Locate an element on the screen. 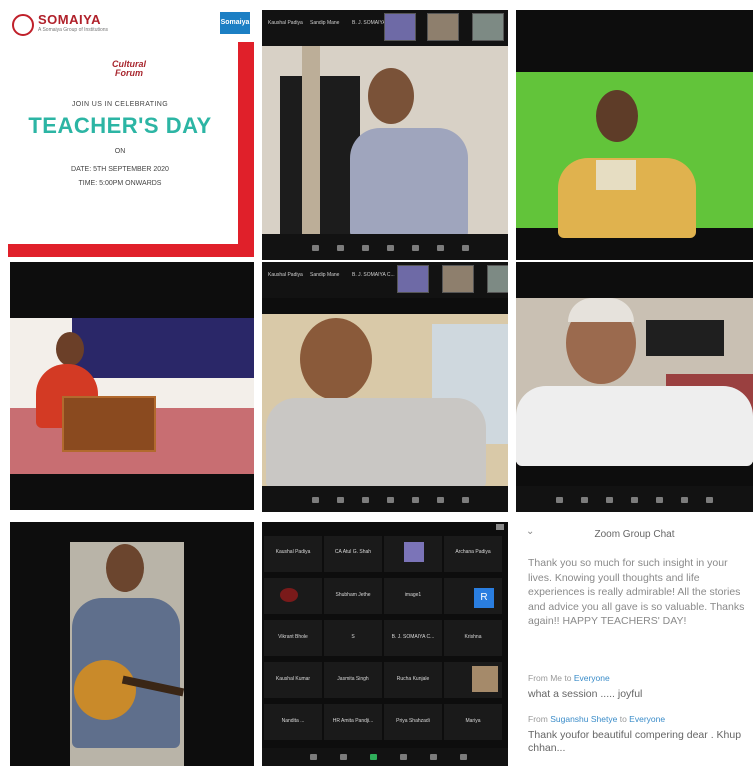  gallery-participant-name: Archana Padiya is located at coordinates (473, 552).